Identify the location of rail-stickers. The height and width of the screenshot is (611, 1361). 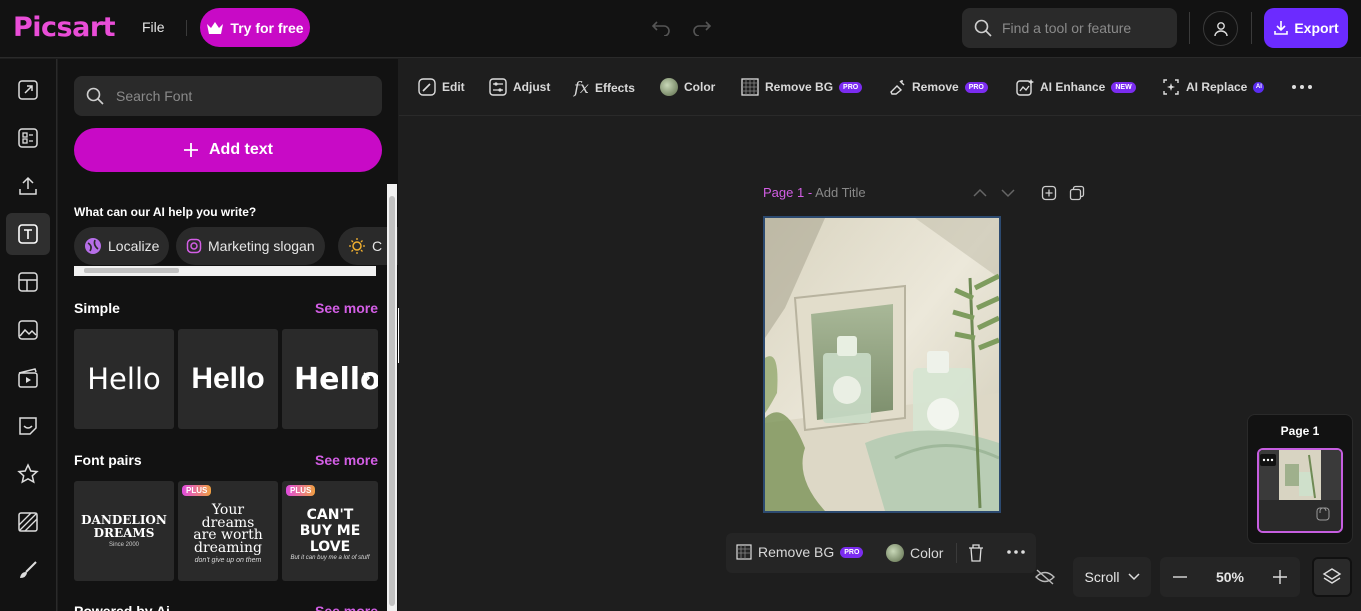
(28, 426).